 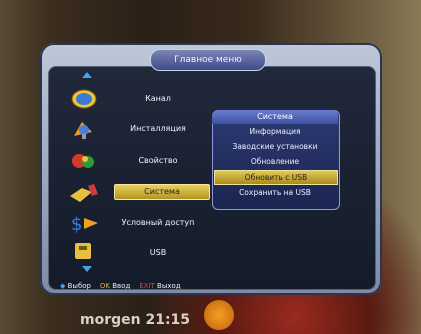 What do you see at coordinates (169, 286) in the screenshot?
I see `exit-hint: Выход` at bounding box center [169, 286].